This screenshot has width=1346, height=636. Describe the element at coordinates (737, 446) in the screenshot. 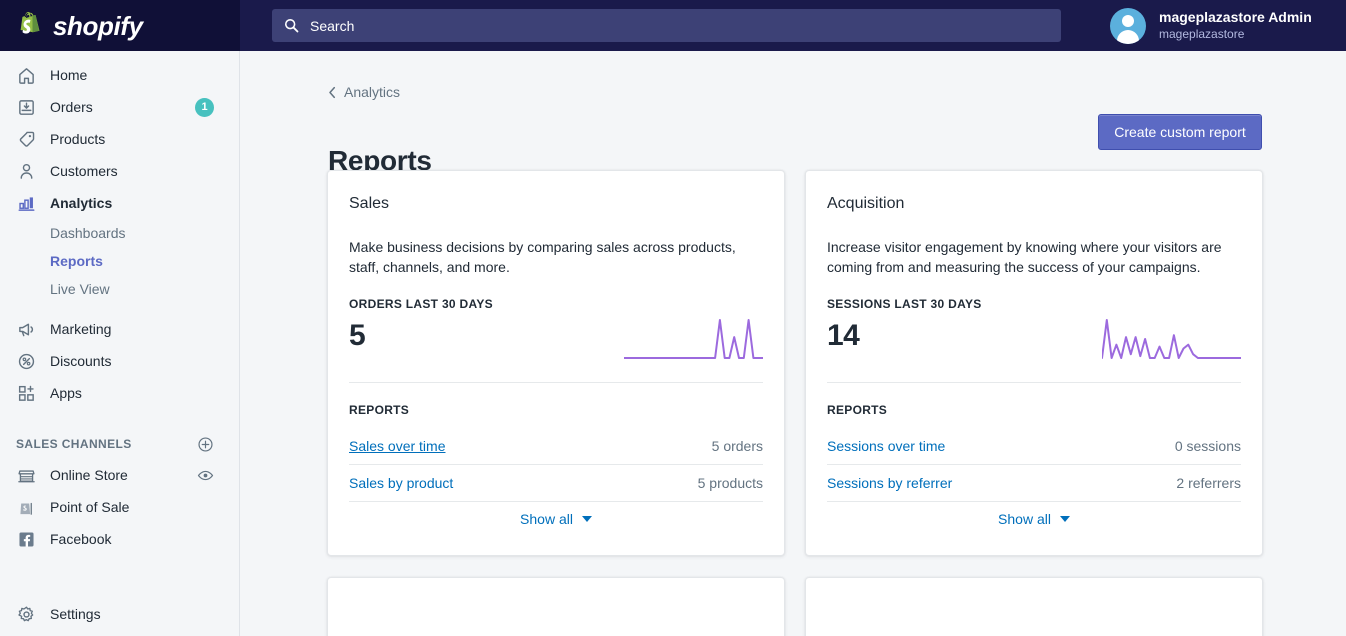

I see `report-count: 5 orders` at that location.